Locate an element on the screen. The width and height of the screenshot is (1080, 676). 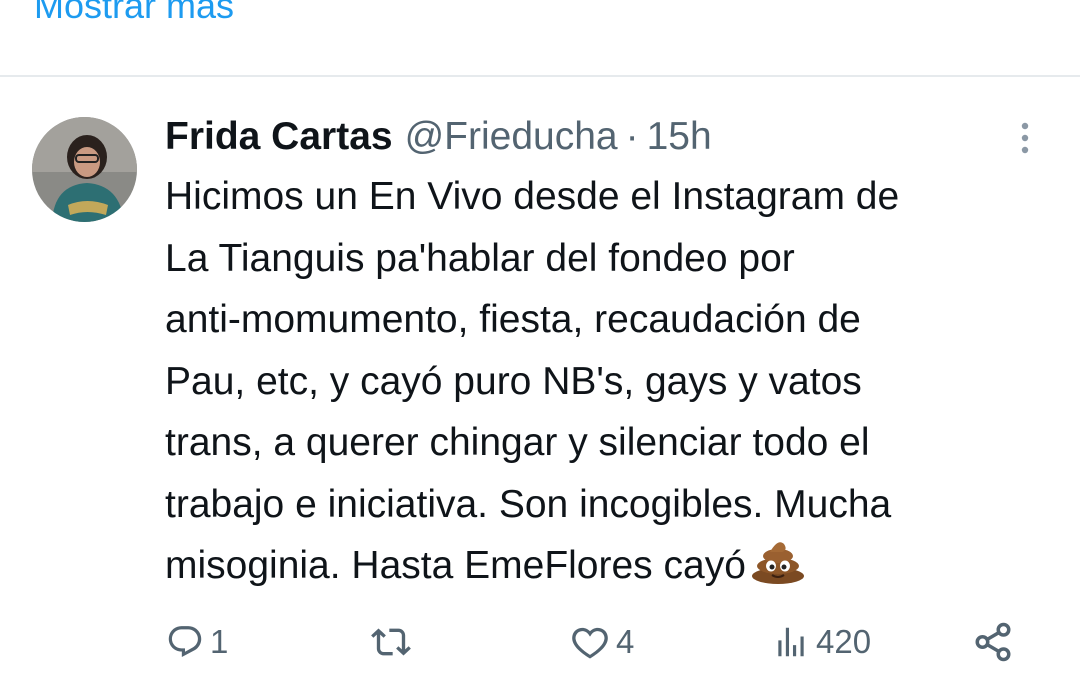
author-handle: @Frieducha is located at coordinates (511, 137).